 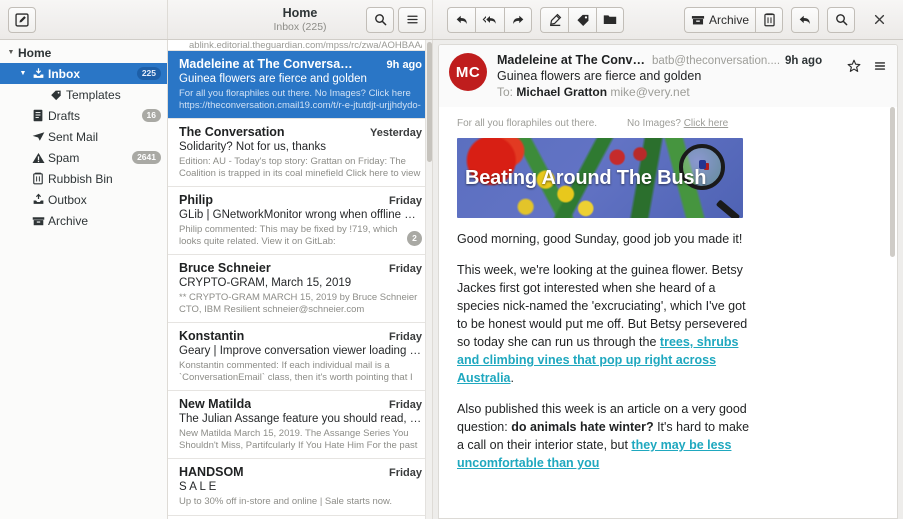 I want to click on sender-name: New Matilda, so click(x=215, y=404).